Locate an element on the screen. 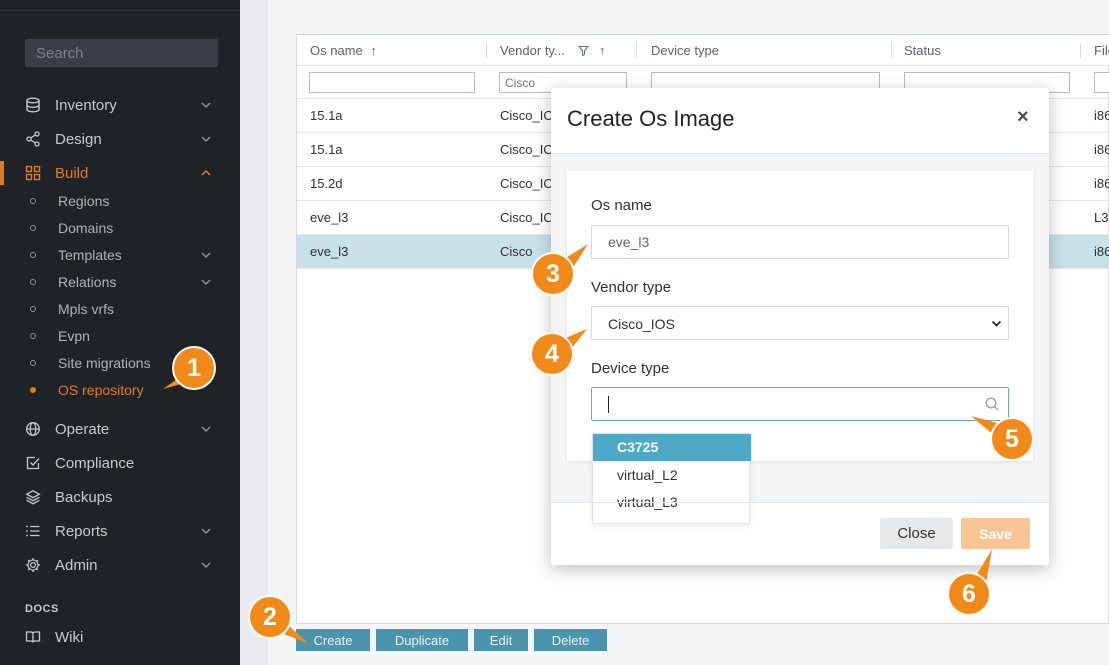 The height and width of the screenshot is (665, 1109). dialog-title: Create Os Image is located at coordinates (651, 118).